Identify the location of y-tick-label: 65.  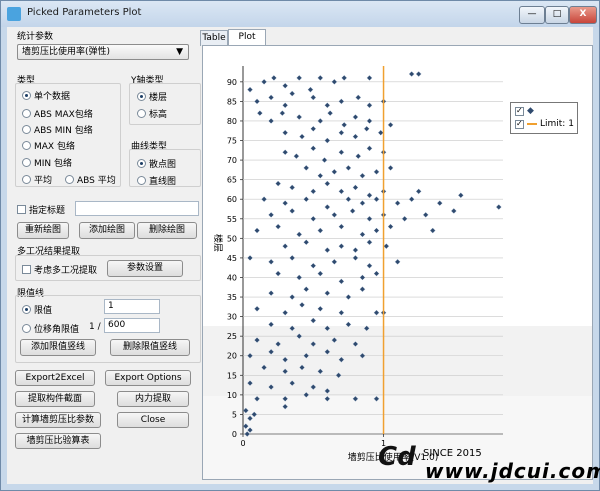
(232, 180).